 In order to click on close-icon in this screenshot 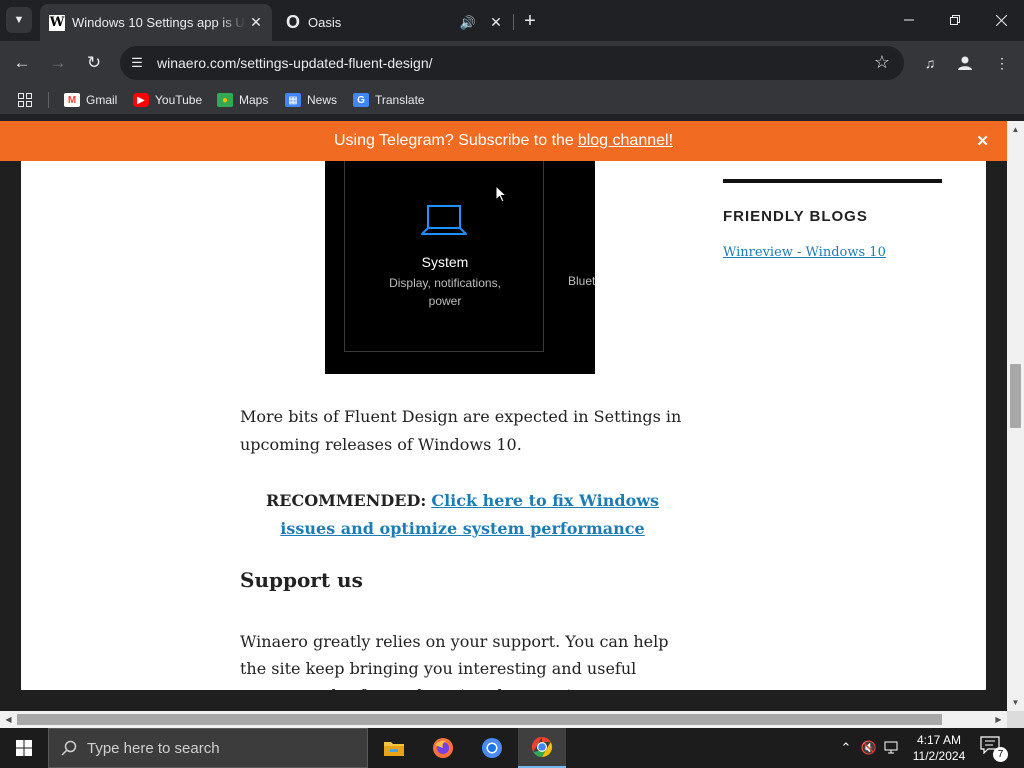, I will do `click(1001, 20)`.